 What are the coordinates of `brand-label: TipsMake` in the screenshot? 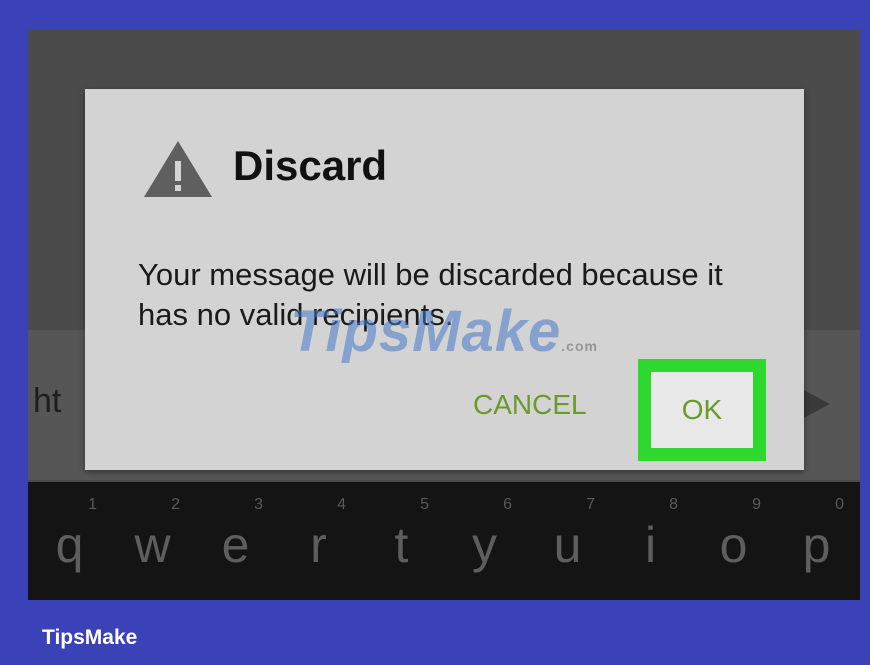 It's located at (90, 637).